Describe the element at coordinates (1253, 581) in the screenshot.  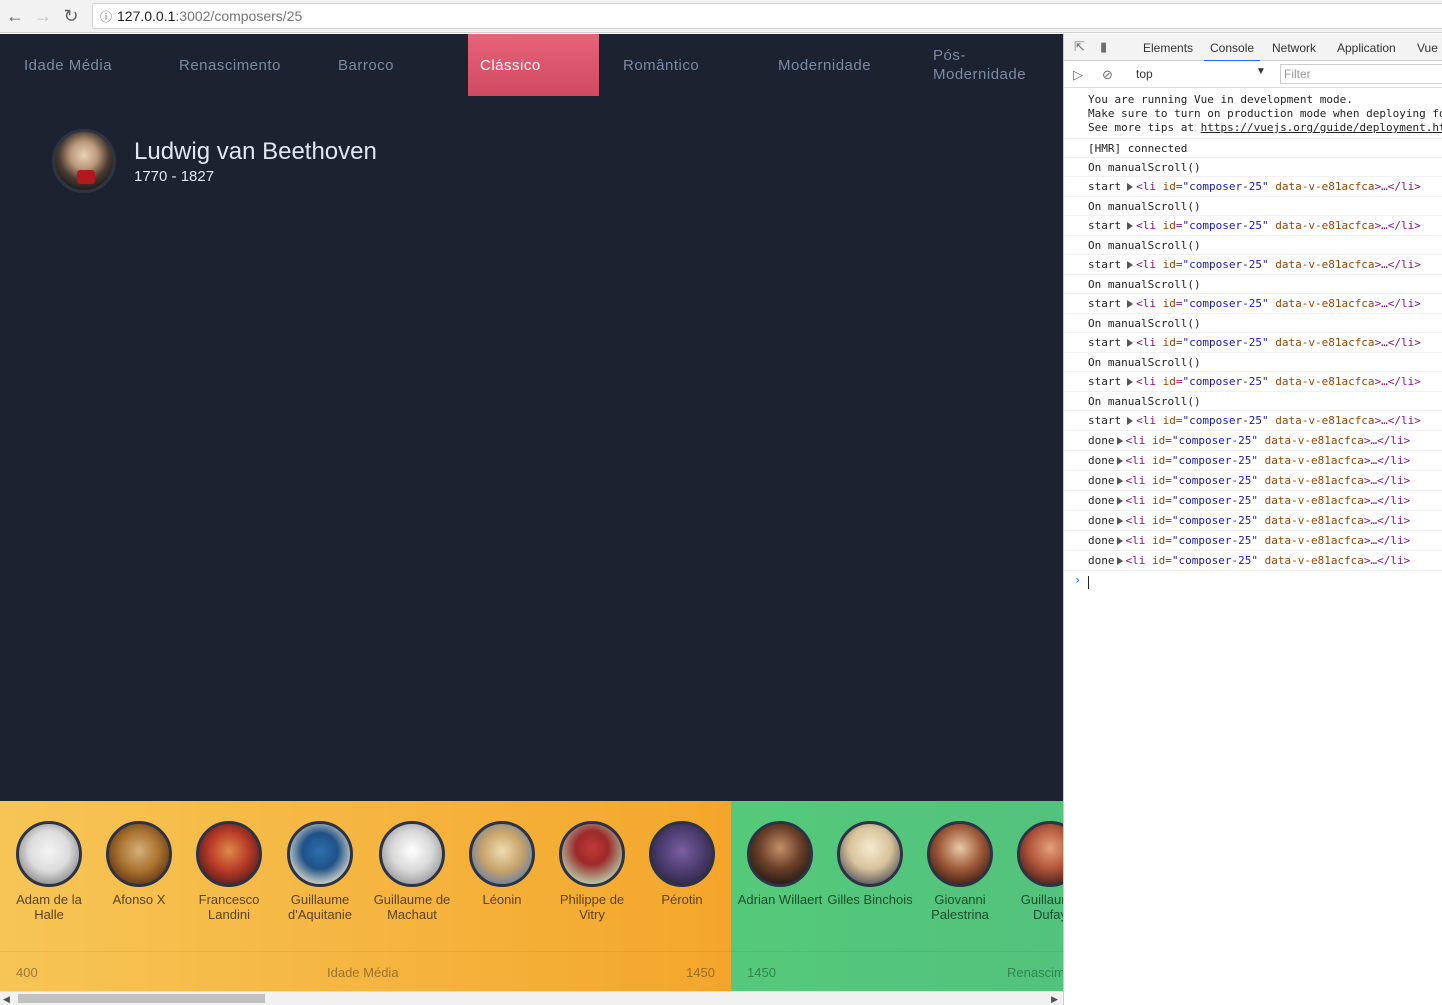
I see `console-prompt: ›` at that location.